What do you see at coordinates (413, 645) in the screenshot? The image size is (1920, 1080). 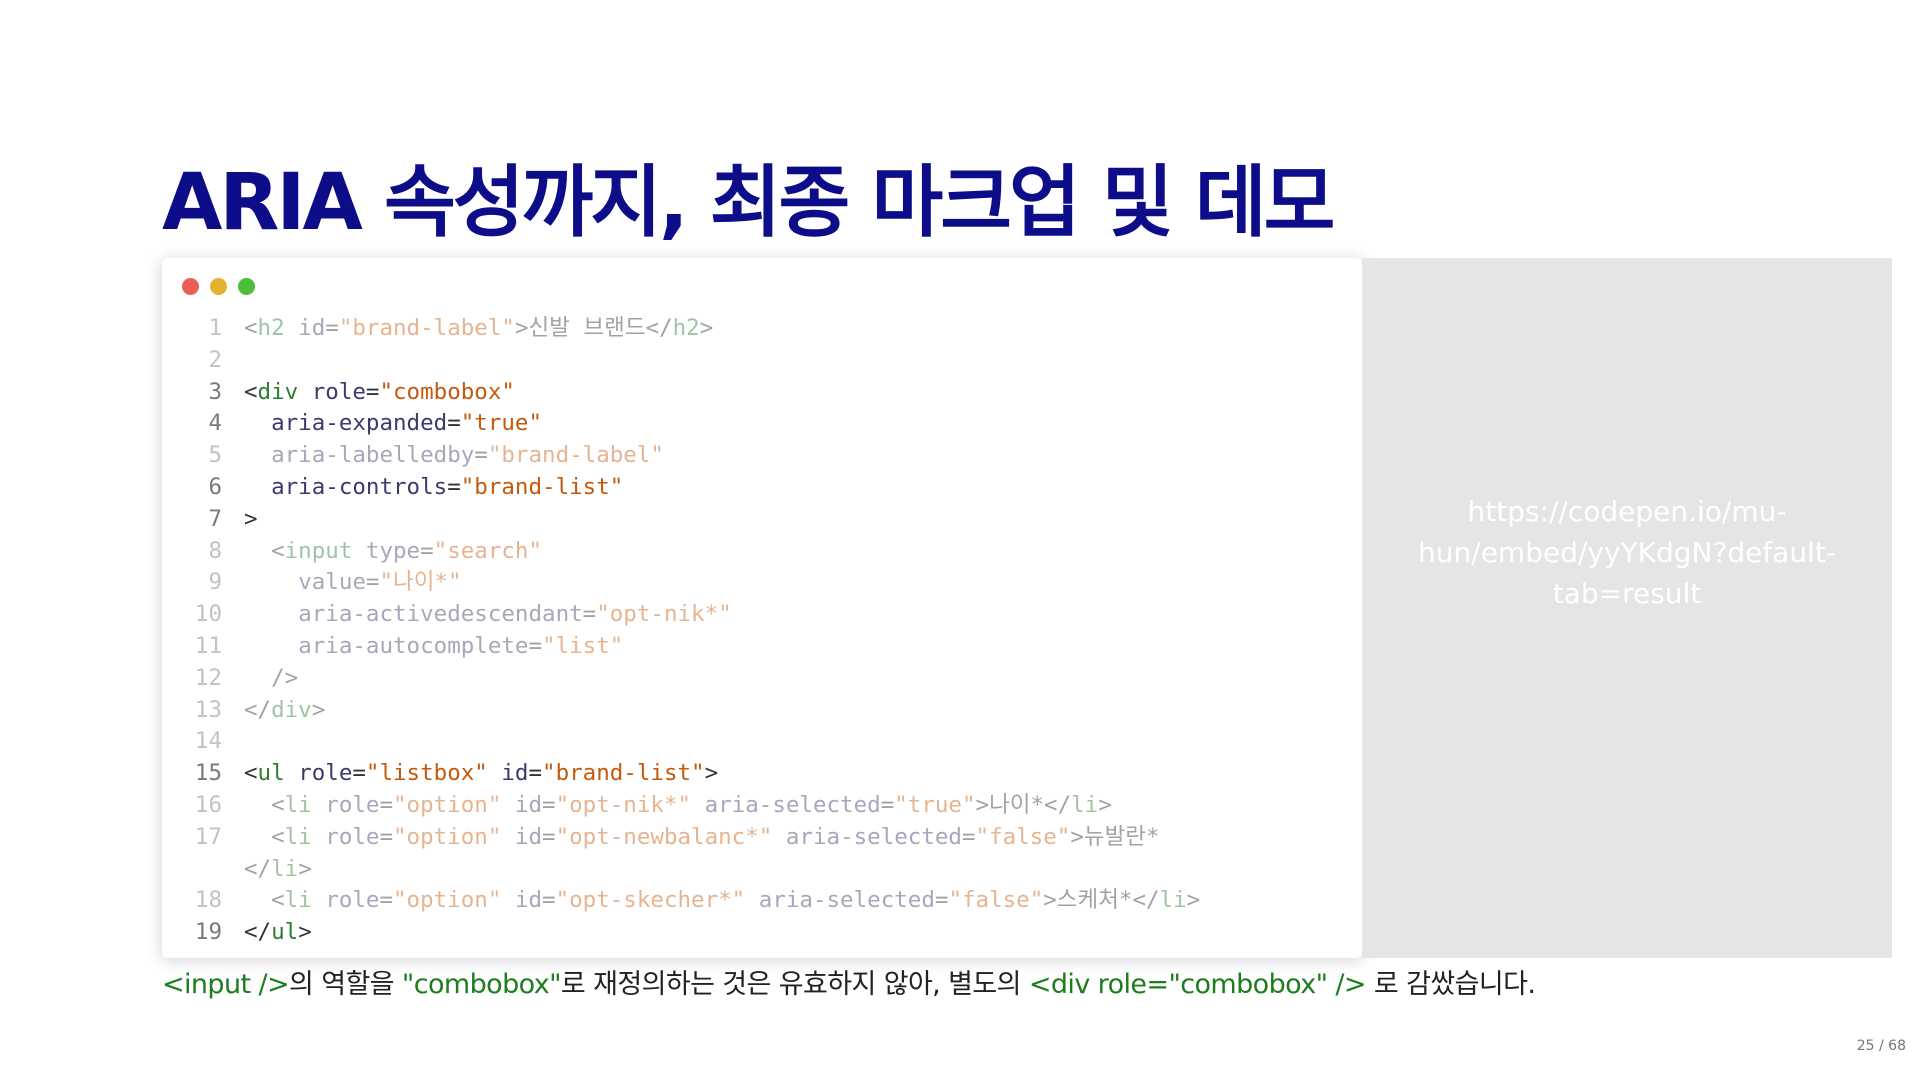 I see `code-token: aria-autocomplete` at bounding box center [413, 645].